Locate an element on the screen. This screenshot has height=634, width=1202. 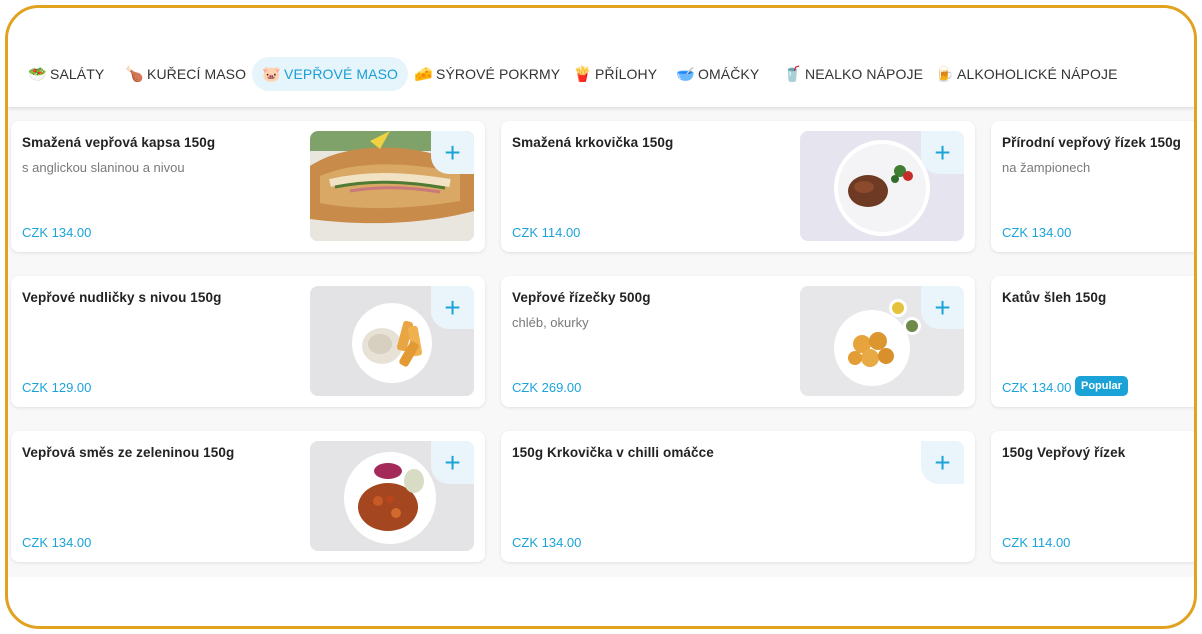
tab-salaty: 🥗 SALÁTY is located at coordinates (66, 74).